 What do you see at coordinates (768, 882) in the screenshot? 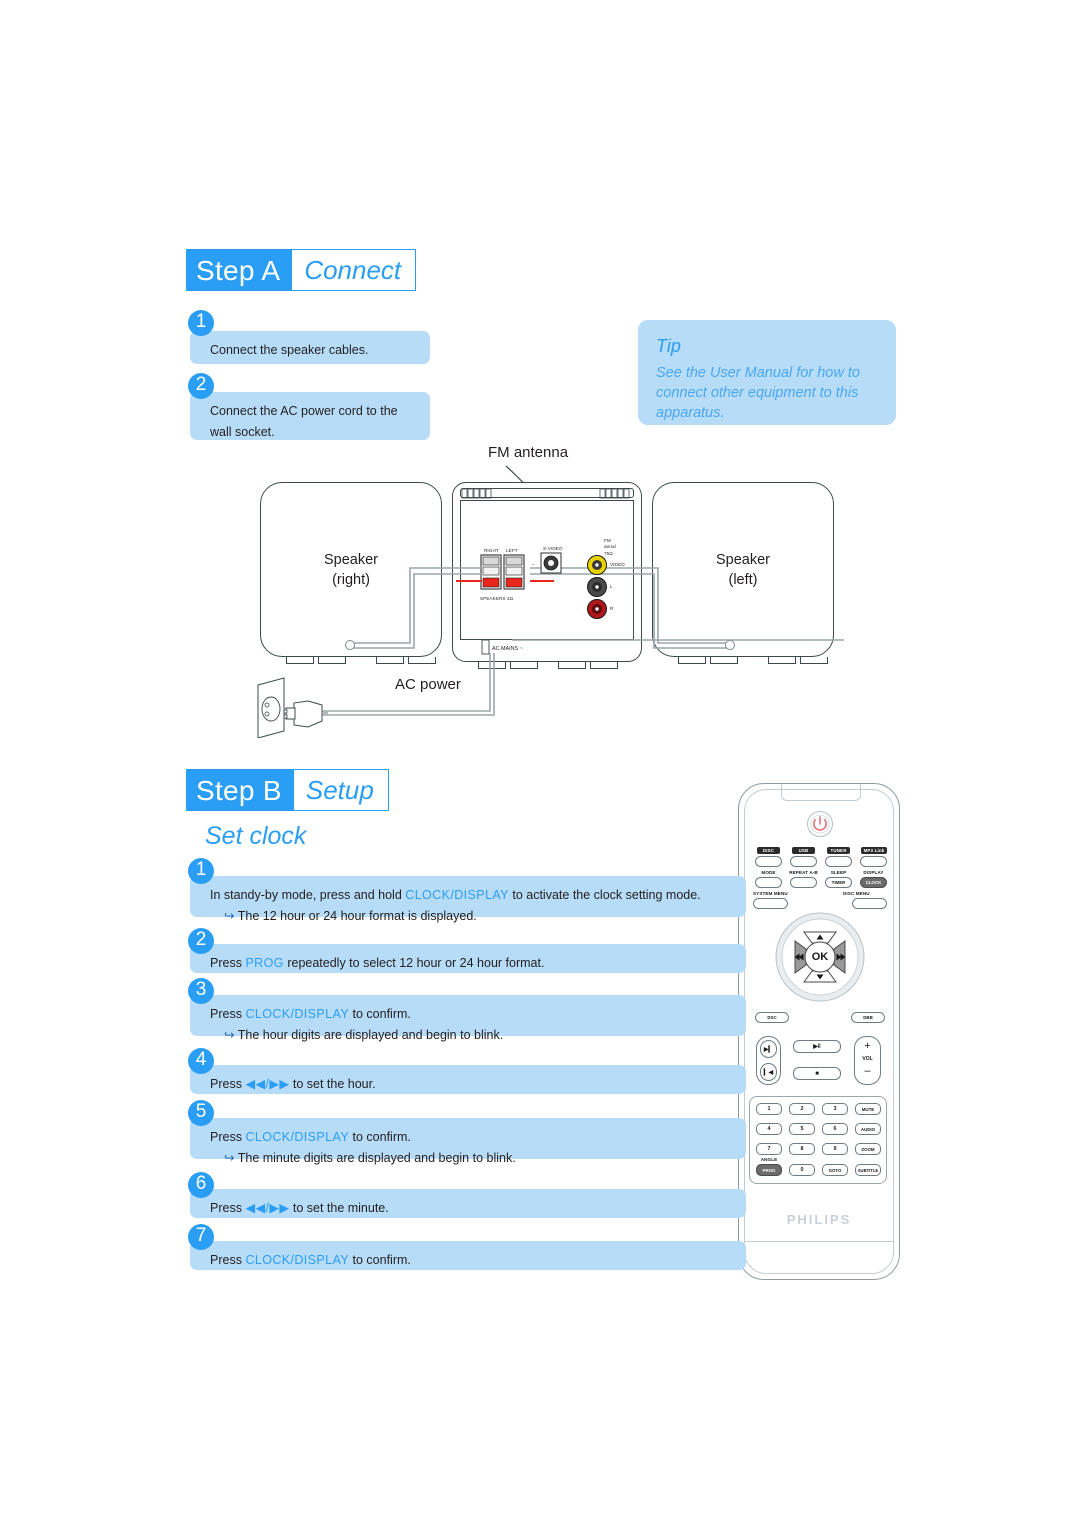
I see `button-mode` at bounding box center [768, 882].